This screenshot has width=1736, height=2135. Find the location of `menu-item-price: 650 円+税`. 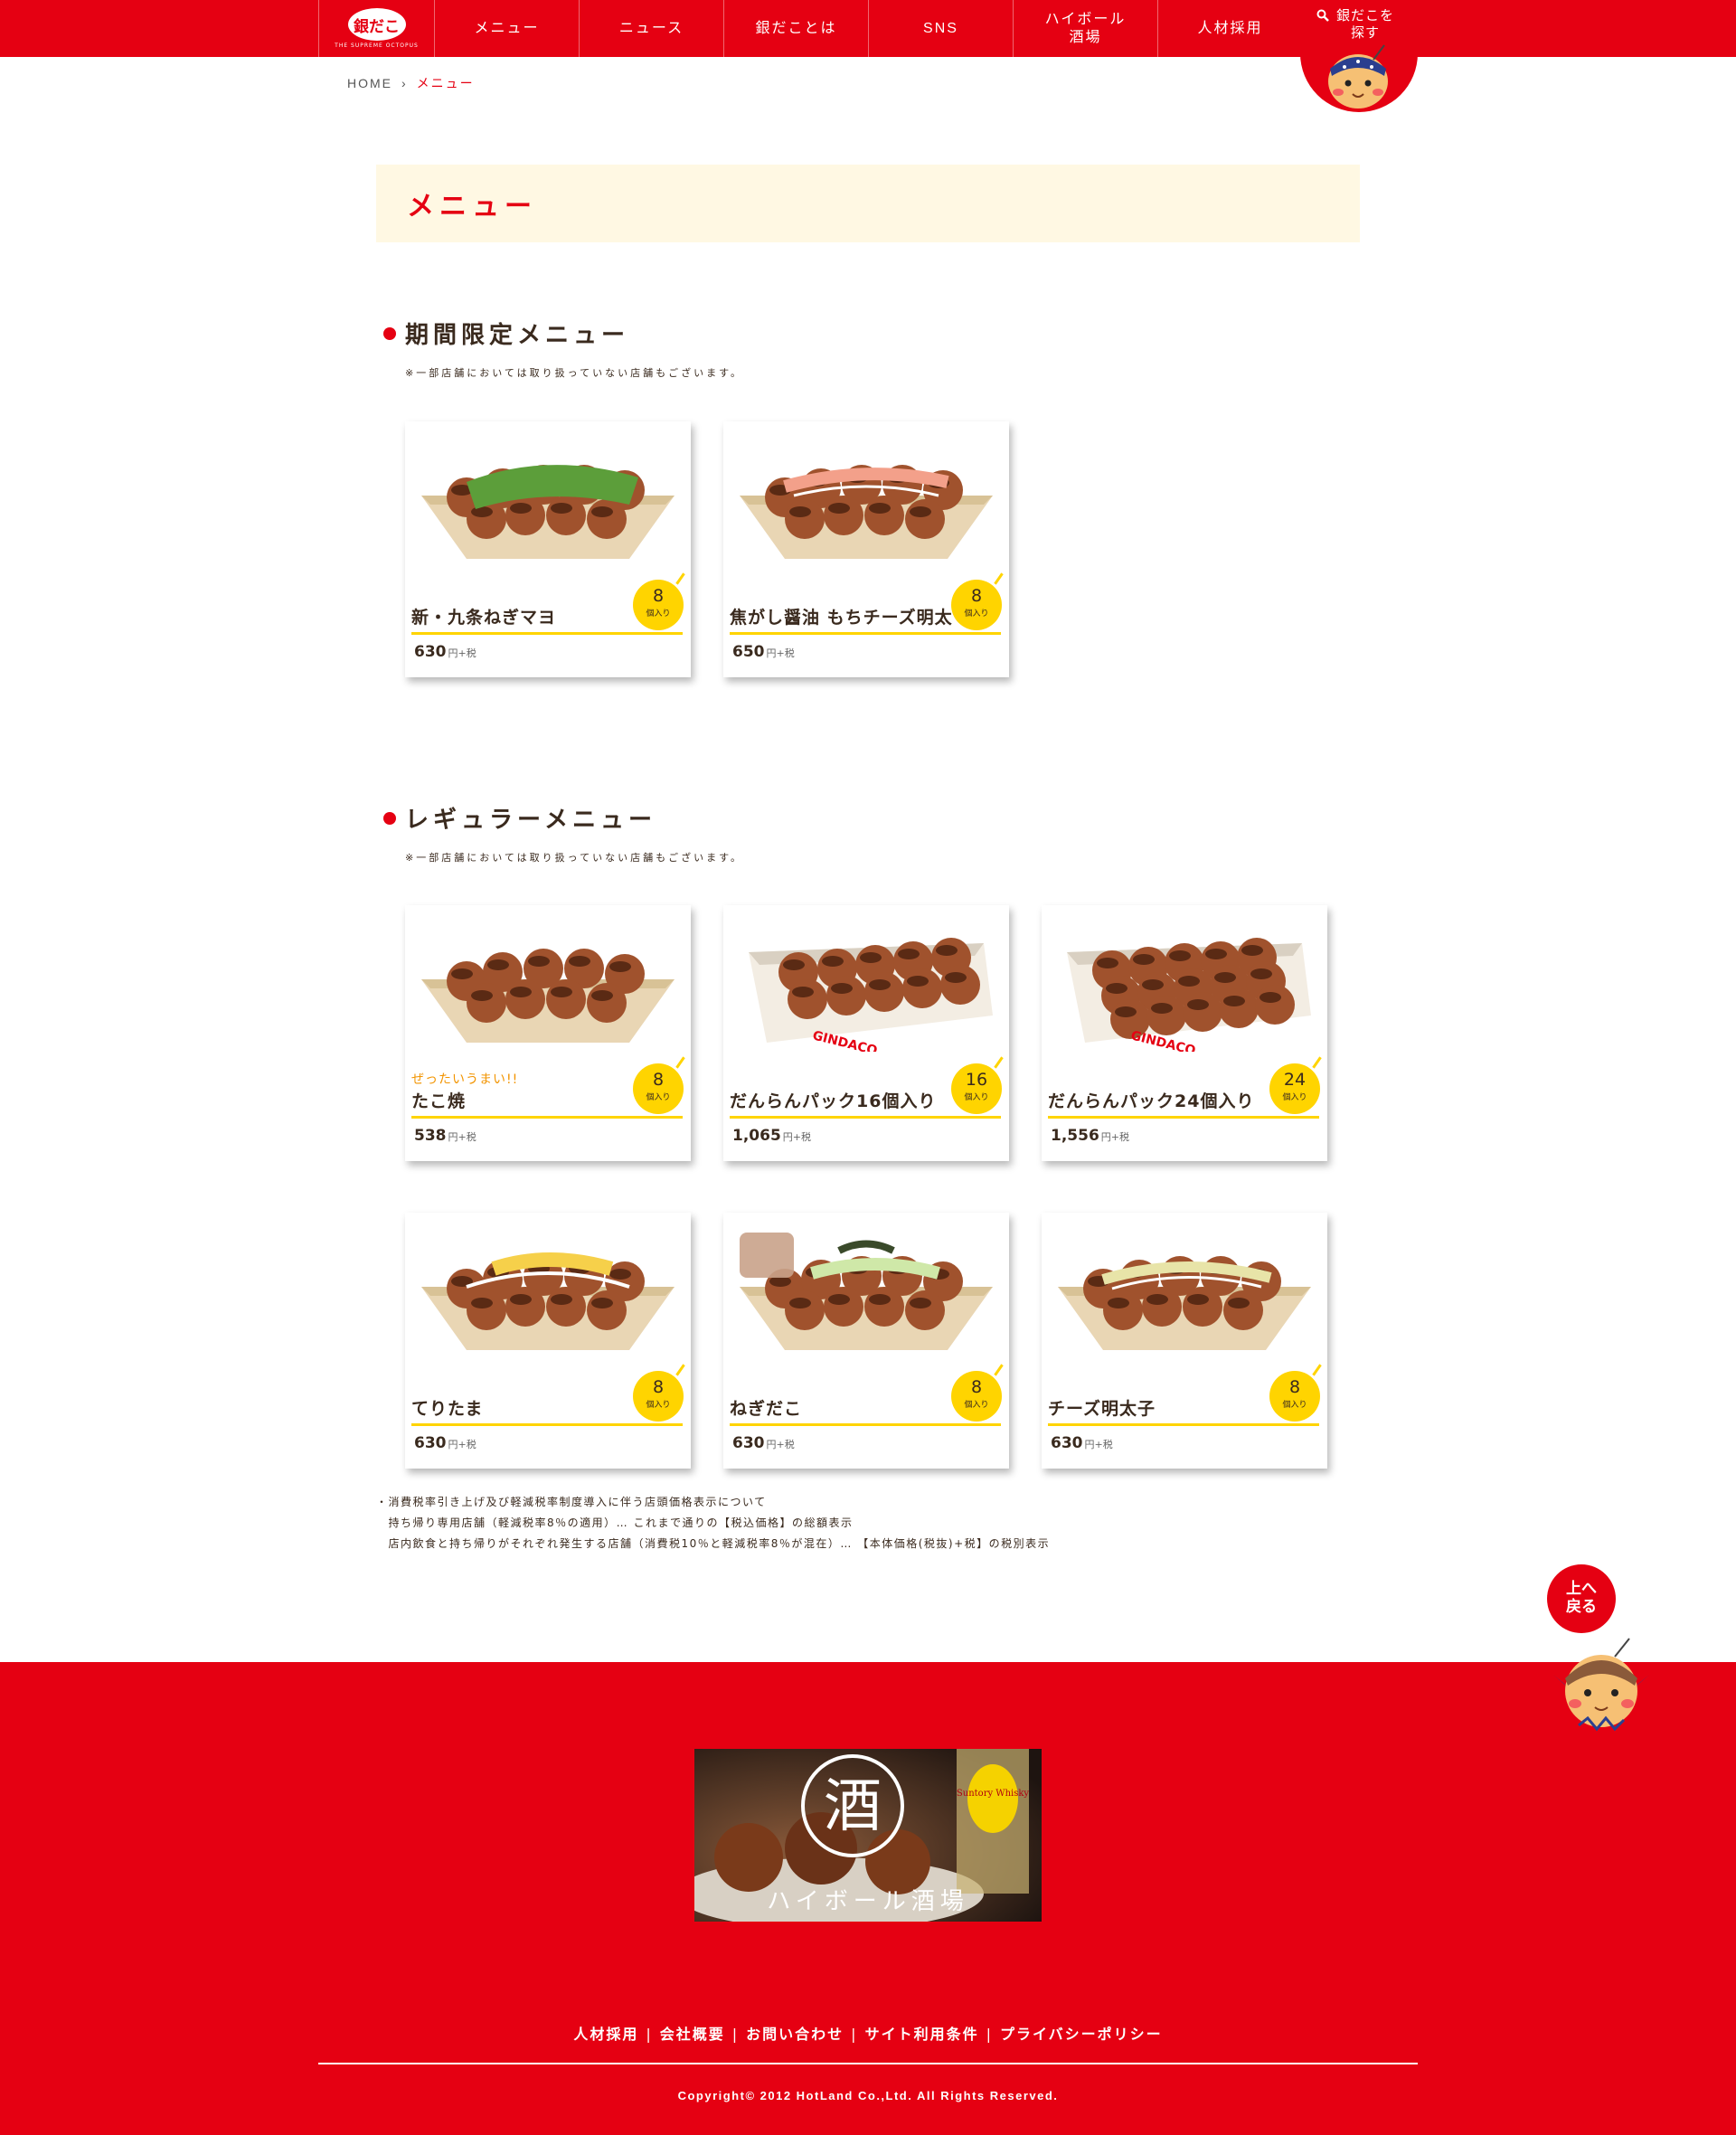

menu-item-price: 650 円+税 is located at coordinates (764, 652).